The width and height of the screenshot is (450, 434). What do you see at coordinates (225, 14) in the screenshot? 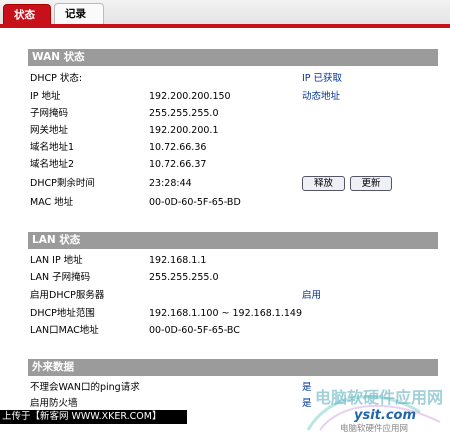
I see `tab-bar: 状态 记录` at bounding box center [225, 14].